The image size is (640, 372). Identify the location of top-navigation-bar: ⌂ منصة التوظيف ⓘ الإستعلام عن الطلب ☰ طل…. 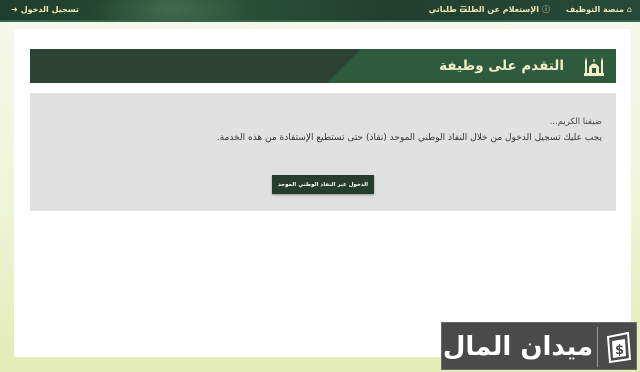
(320, 11).